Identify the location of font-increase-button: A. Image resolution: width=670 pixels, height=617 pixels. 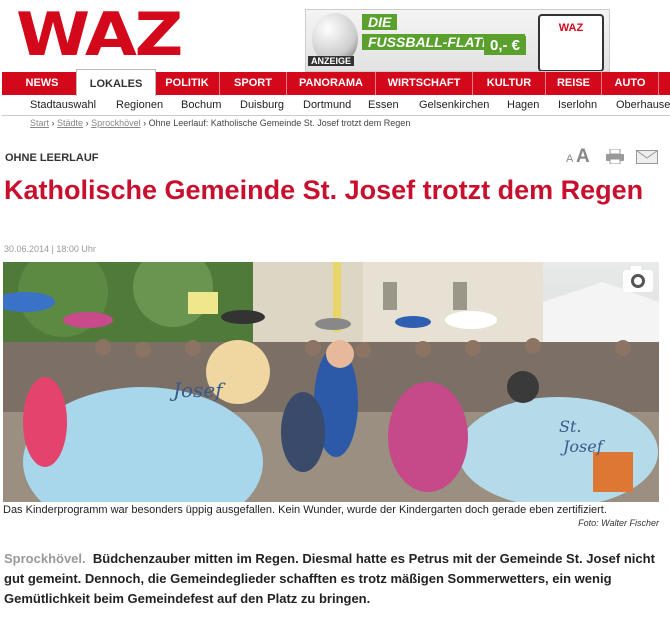
(583, 157).